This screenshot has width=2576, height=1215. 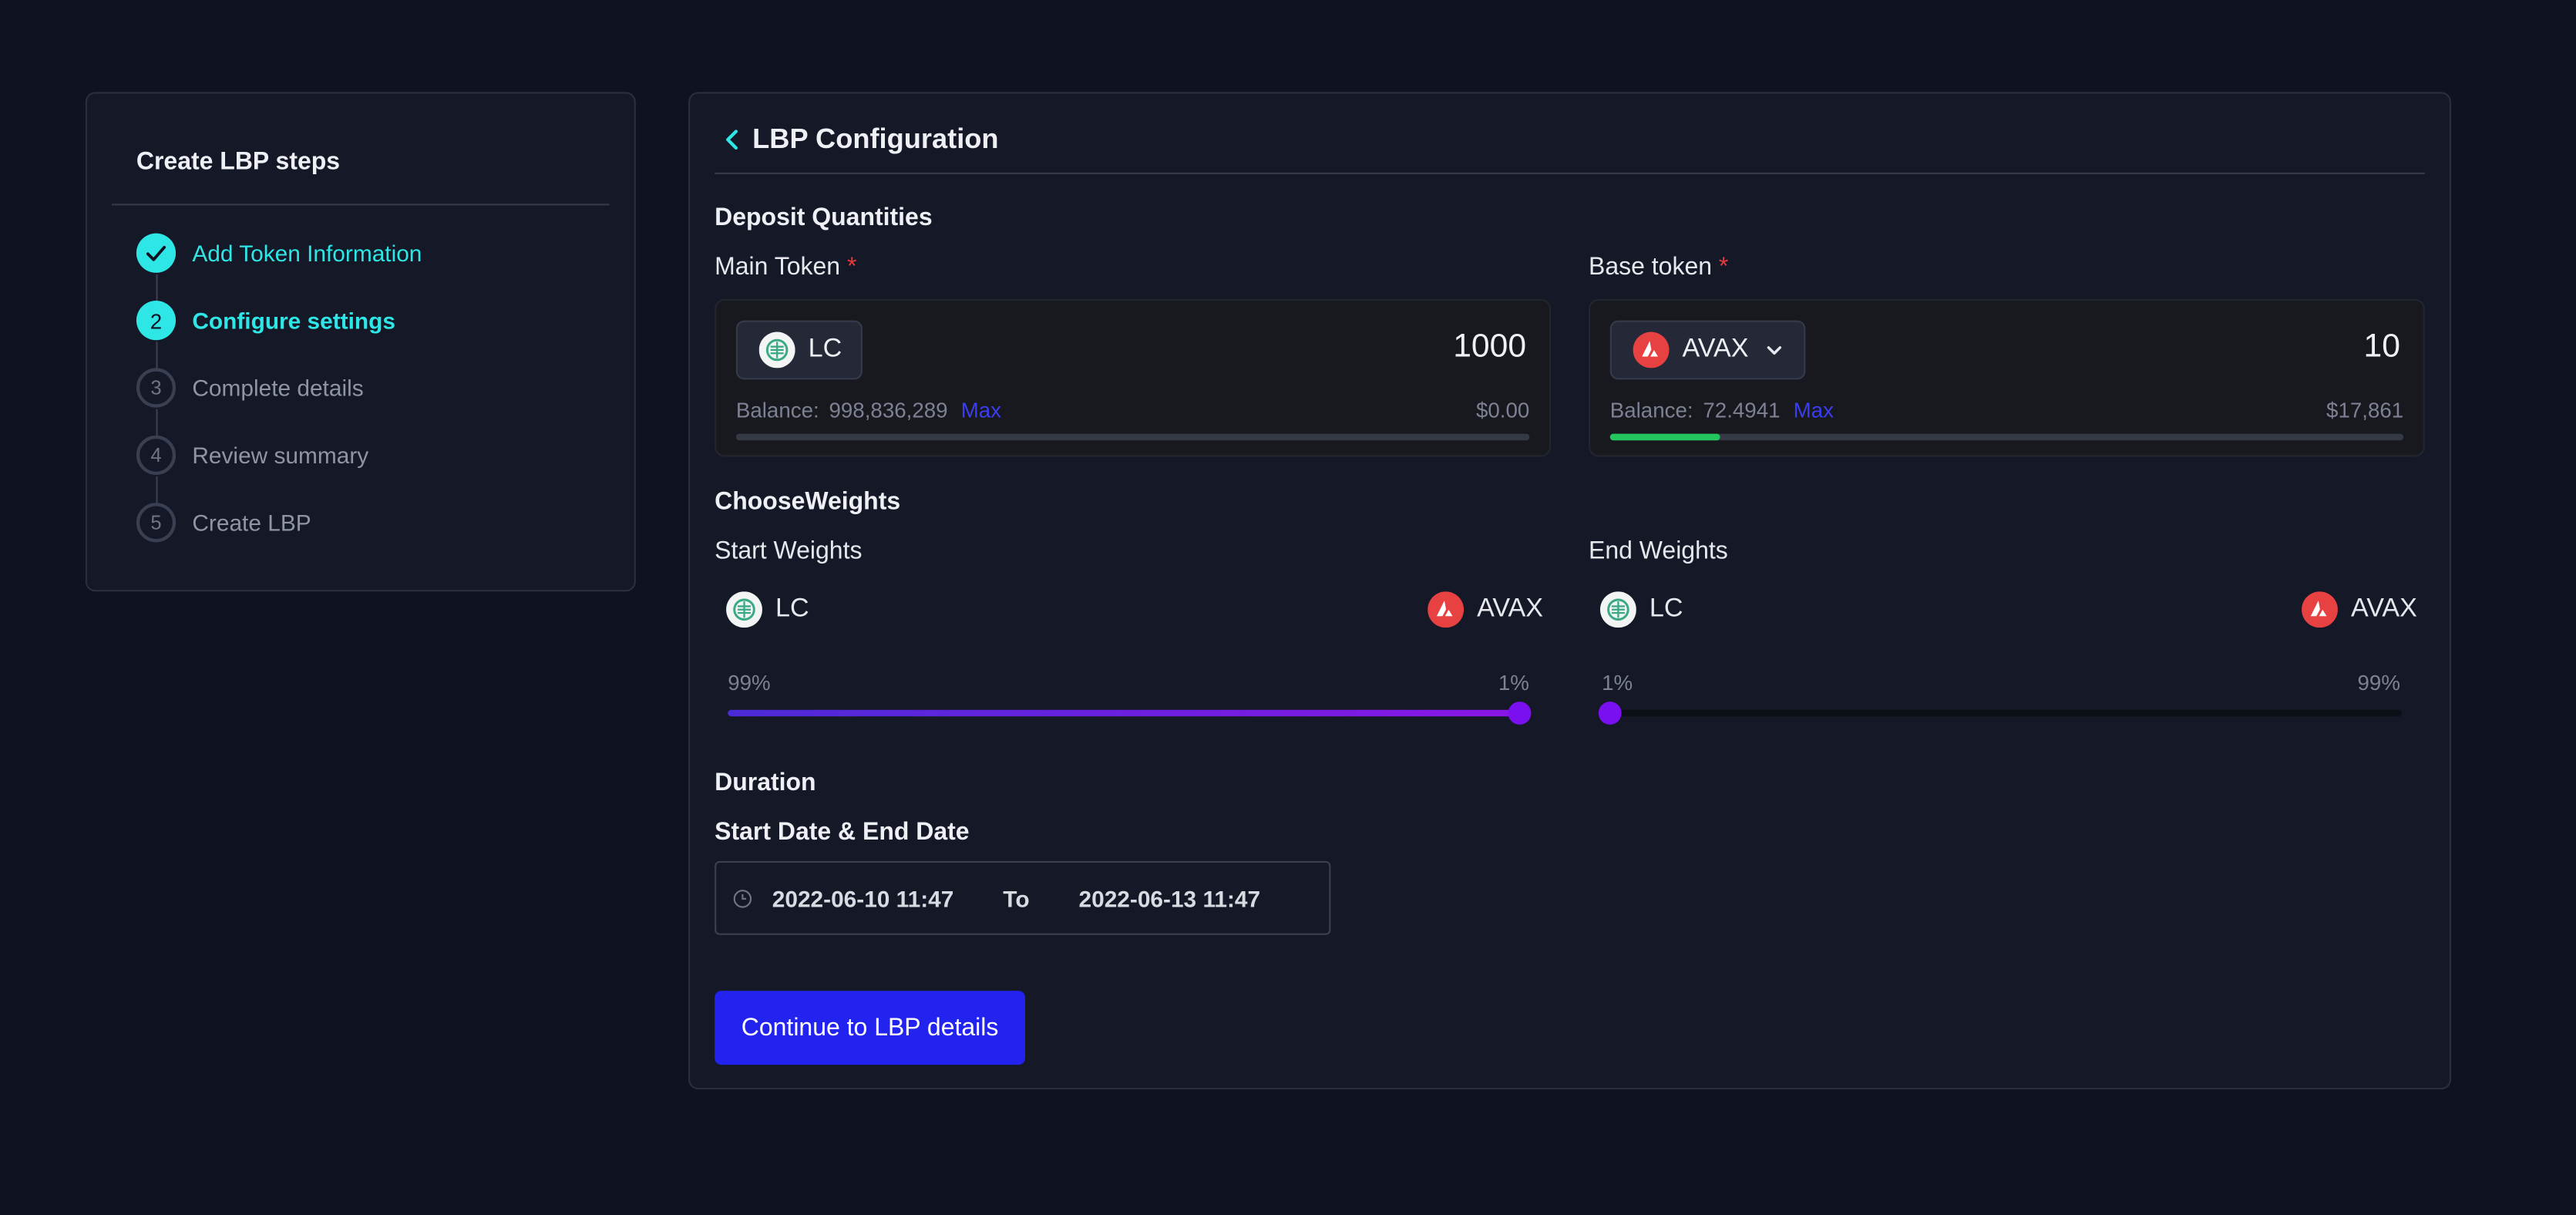 What do you see at coordinates (742, 898) in the screenshot?
I see `clock-icon` at bounding box center [742, 898].